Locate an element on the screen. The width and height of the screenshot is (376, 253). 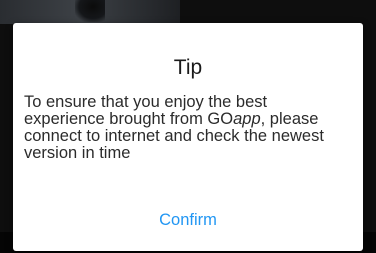
dialog-title: Tip is located at coordinates (188, 67).